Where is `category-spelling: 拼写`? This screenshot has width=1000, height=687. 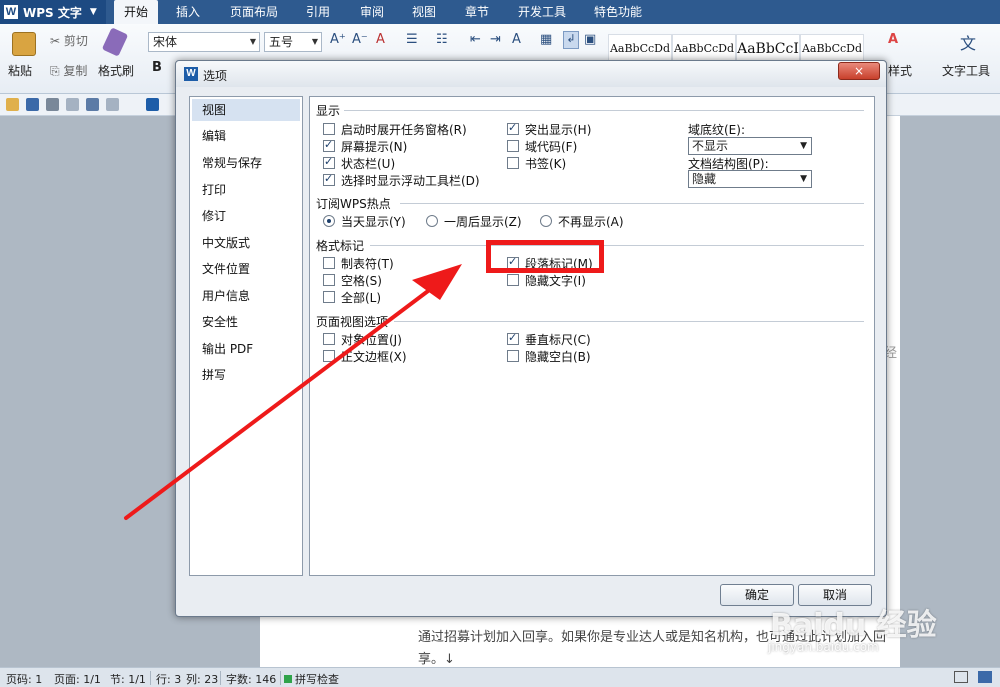
category-spelling: 拼写 is located at coordinates (246, 375).